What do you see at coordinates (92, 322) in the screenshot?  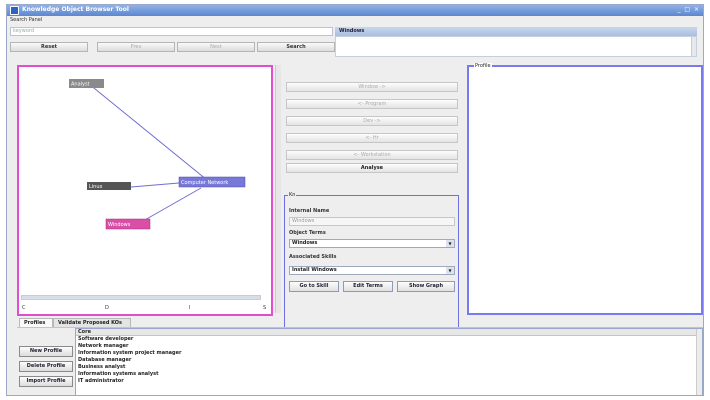 I see `tab-validate-proposed-kos: Validate Proposed KOs` at bounding box center [92, 322].